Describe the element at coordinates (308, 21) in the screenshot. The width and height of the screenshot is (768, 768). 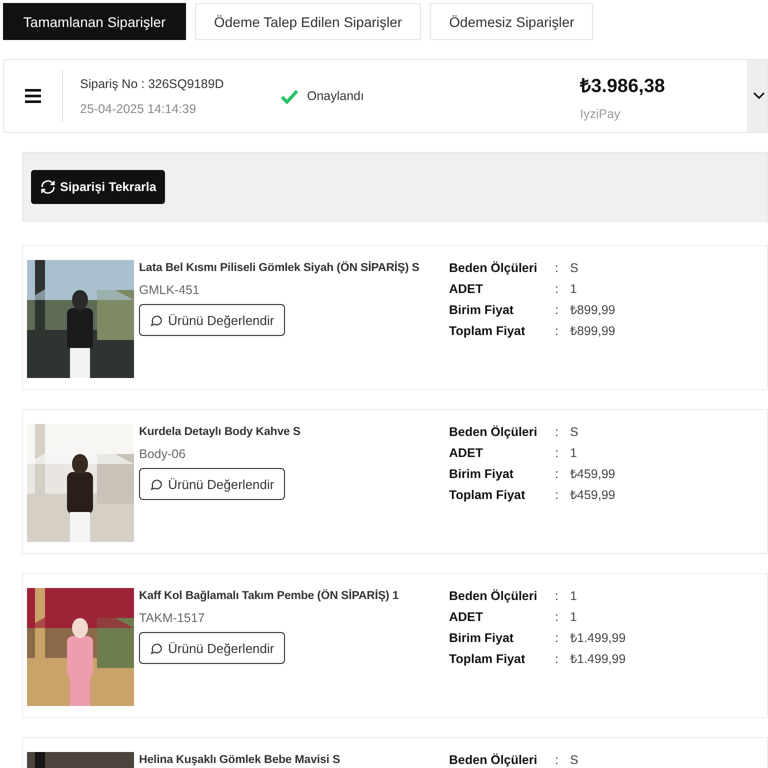
I see `order-tab: Ödeme Talep Edilen Siparişler` at that location.